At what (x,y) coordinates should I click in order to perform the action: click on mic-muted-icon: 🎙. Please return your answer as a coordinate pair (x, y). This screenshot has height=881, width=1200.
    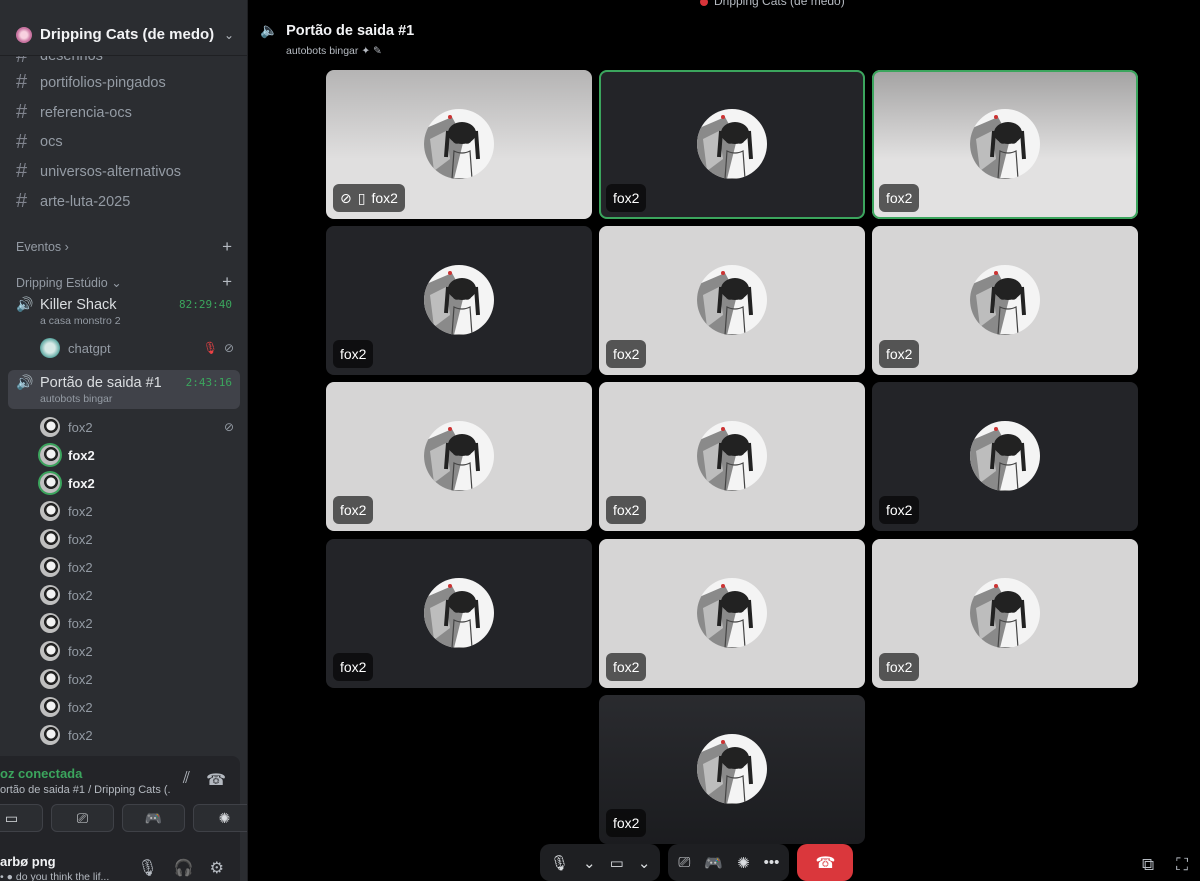
    Looking at the image, I should click on (210, 348).